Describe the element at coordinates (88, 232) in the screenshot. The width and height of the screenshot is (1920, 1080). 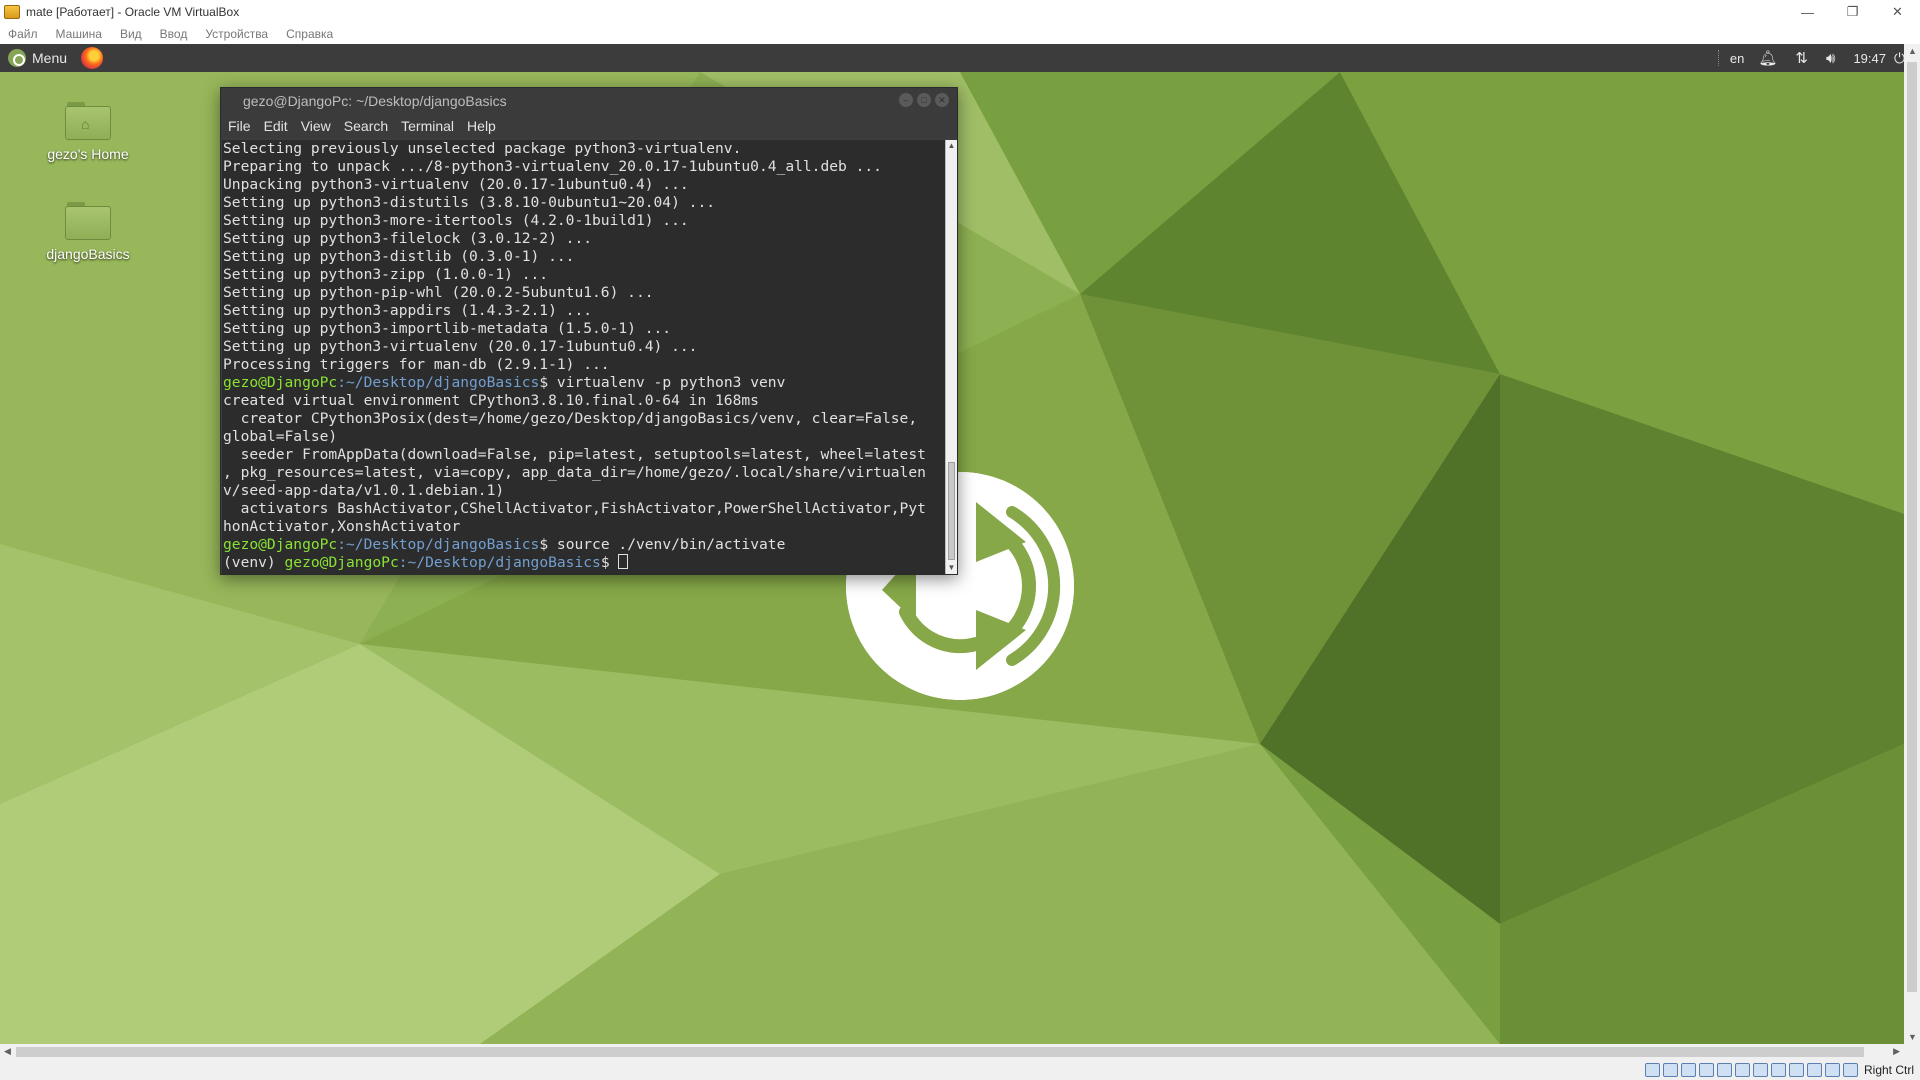
I see `desktop-icon-djangobasics: djangoBasics` at that location.